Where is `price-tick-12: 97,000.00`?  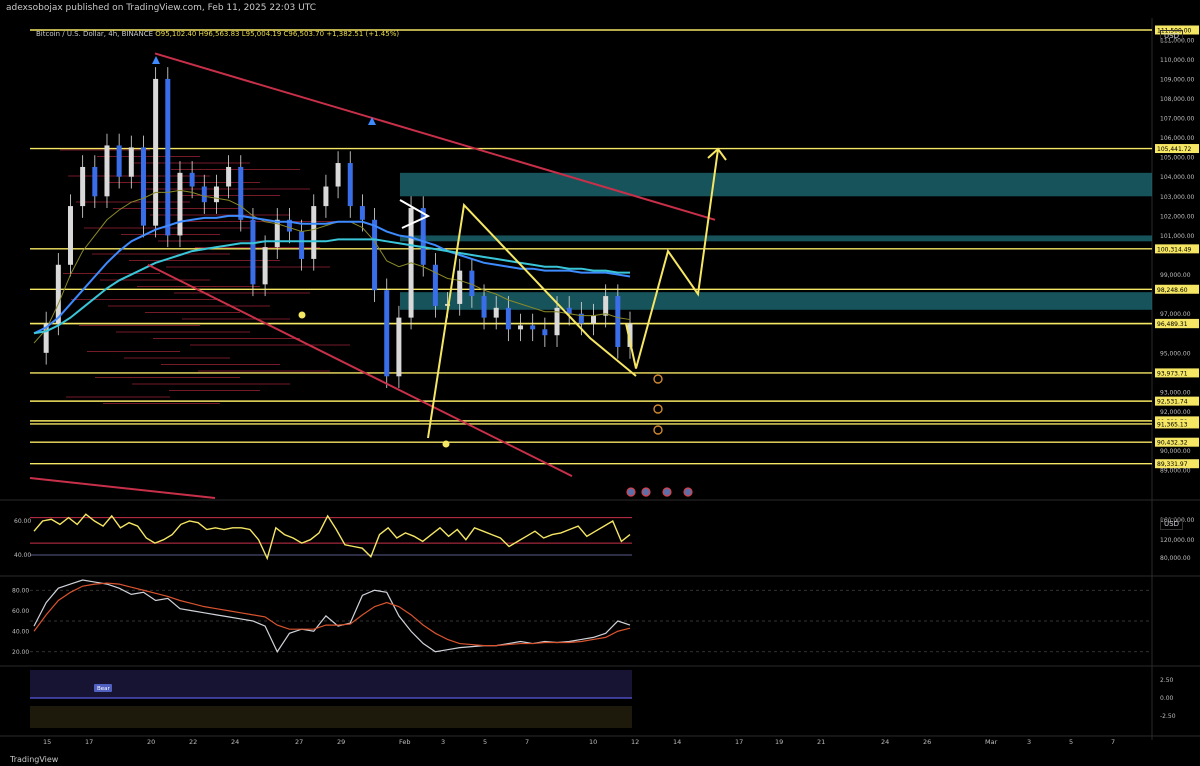 price-tick-12: 97,000.00 is located at coordinates (1175, 314).